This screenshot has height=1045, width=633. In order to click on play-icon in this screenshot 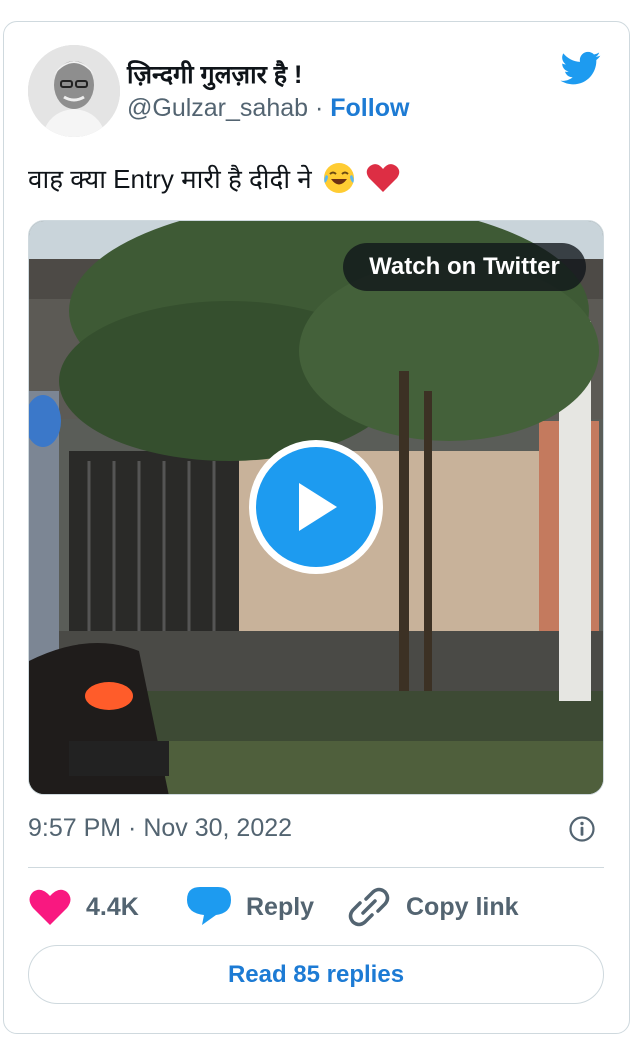, I will do `click(318, 507)`.